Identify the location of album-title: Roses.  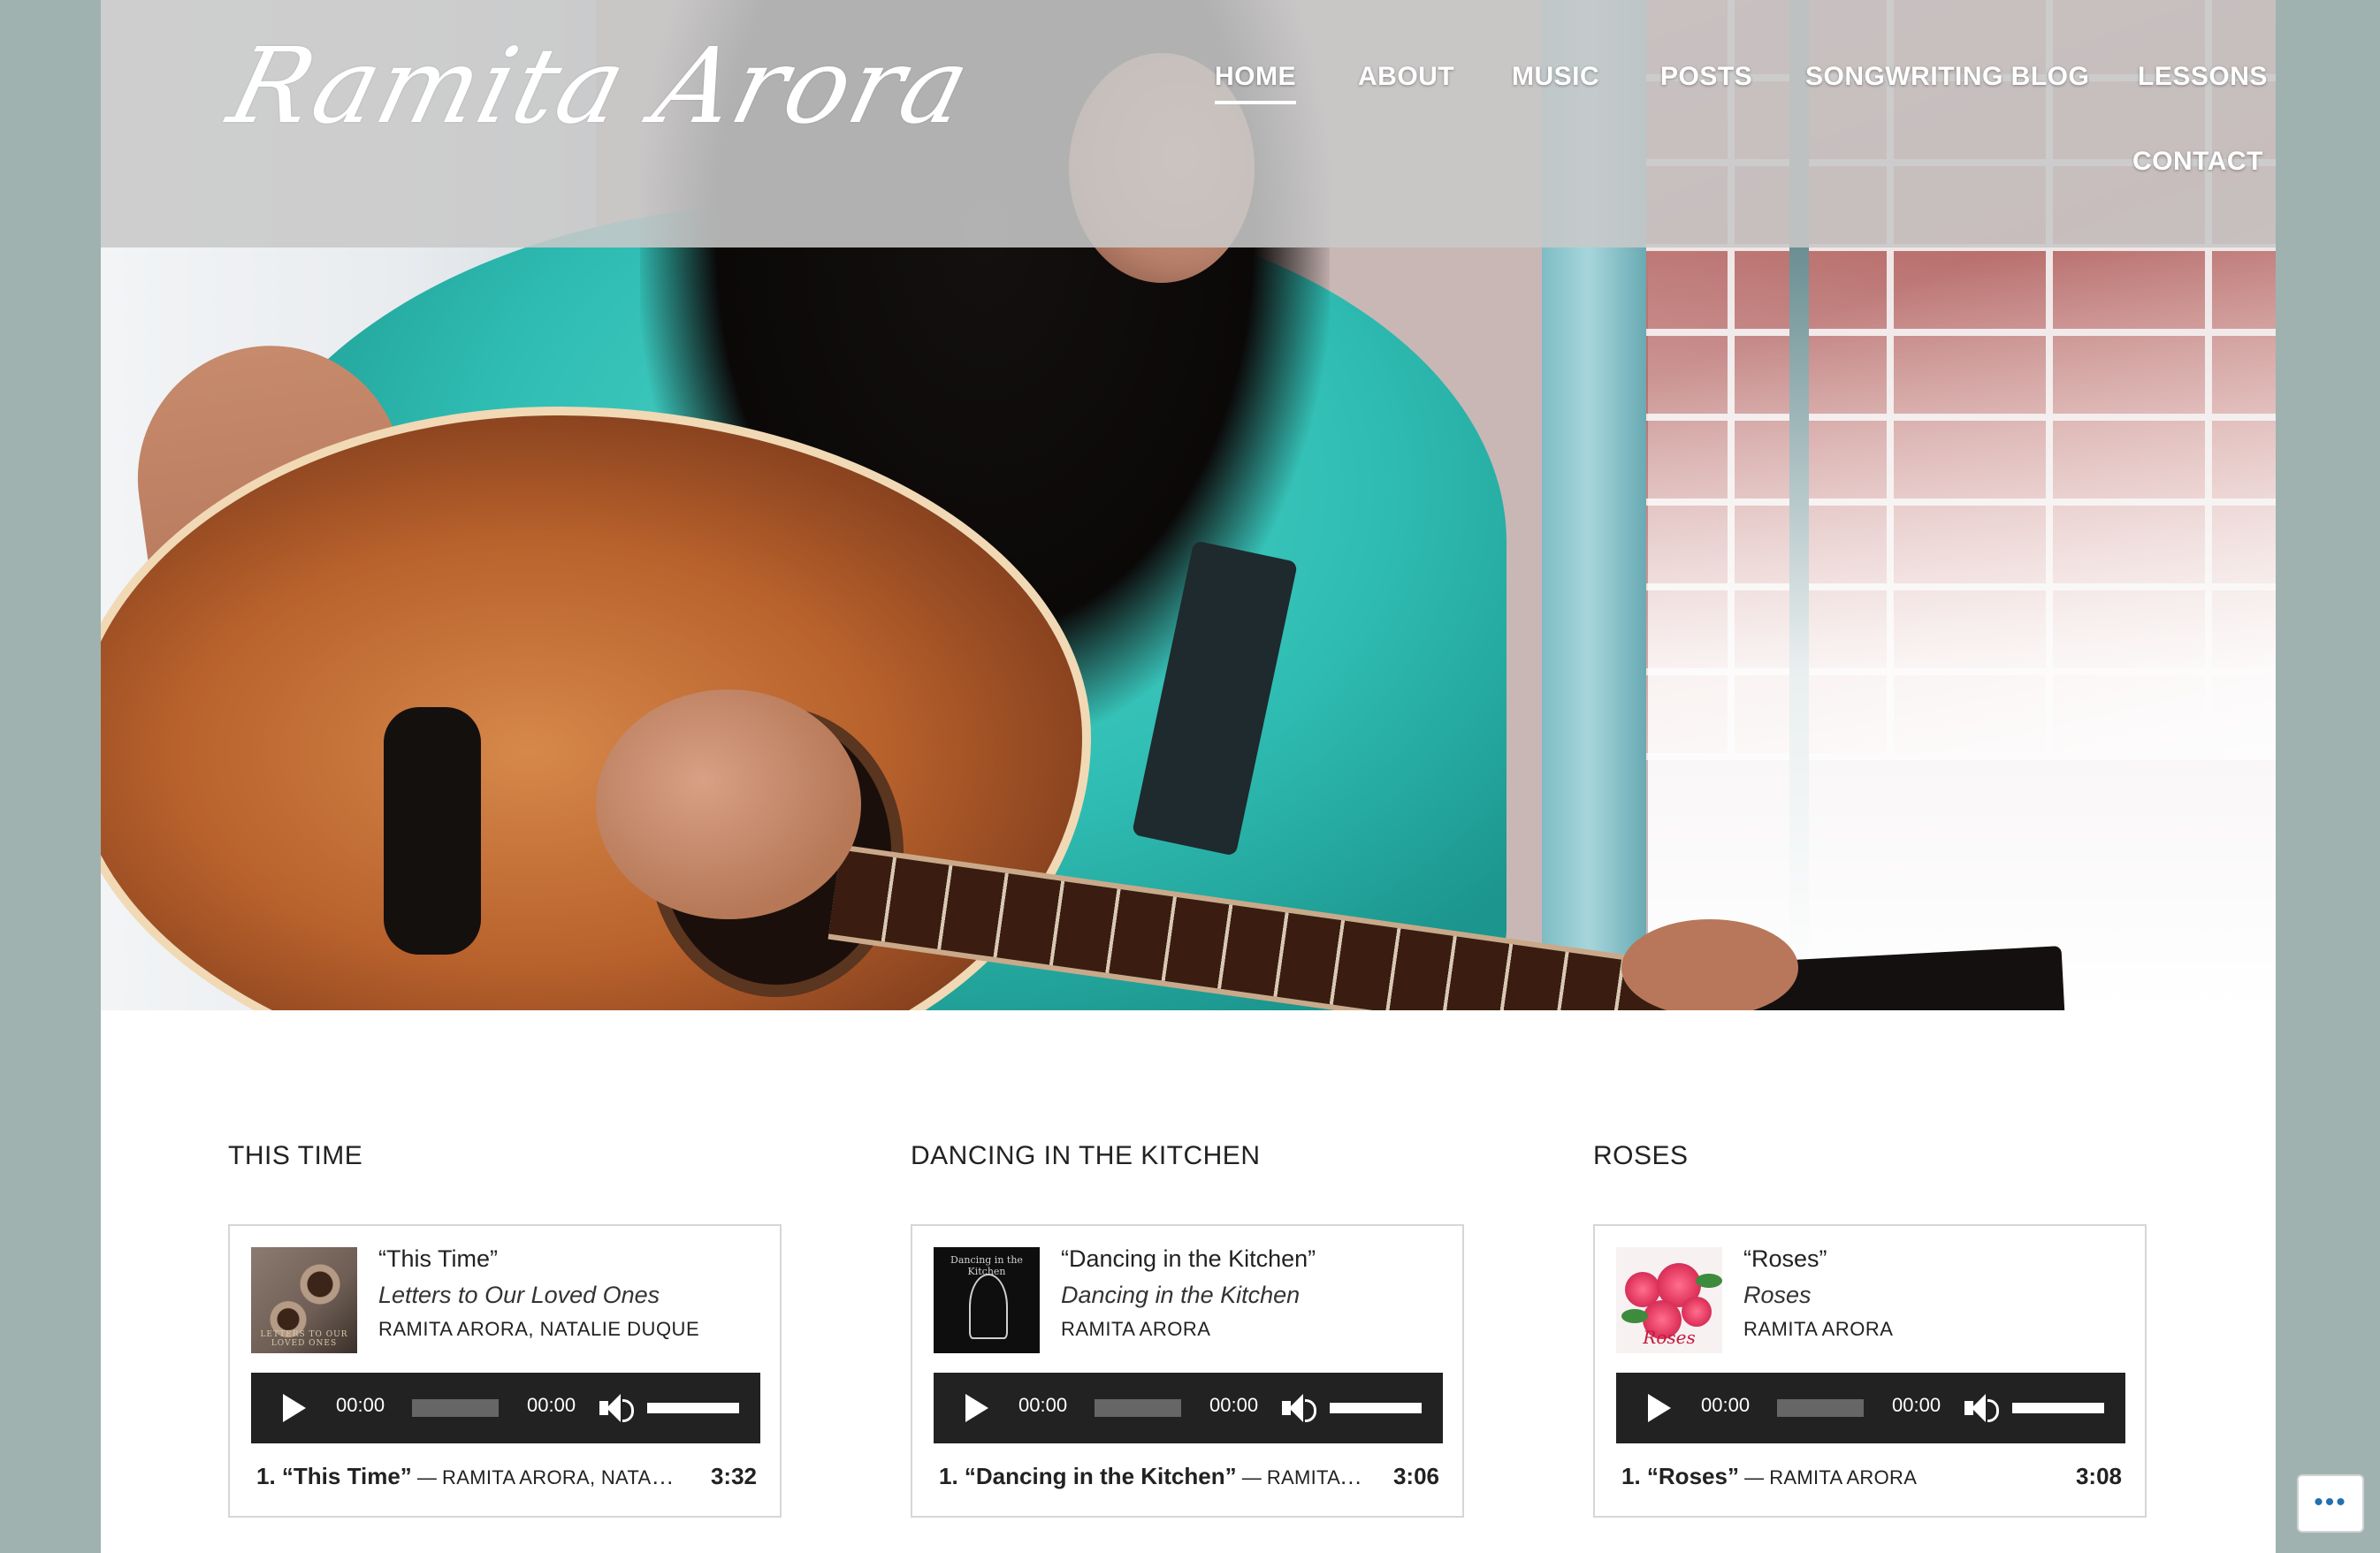
(1777, 1295).